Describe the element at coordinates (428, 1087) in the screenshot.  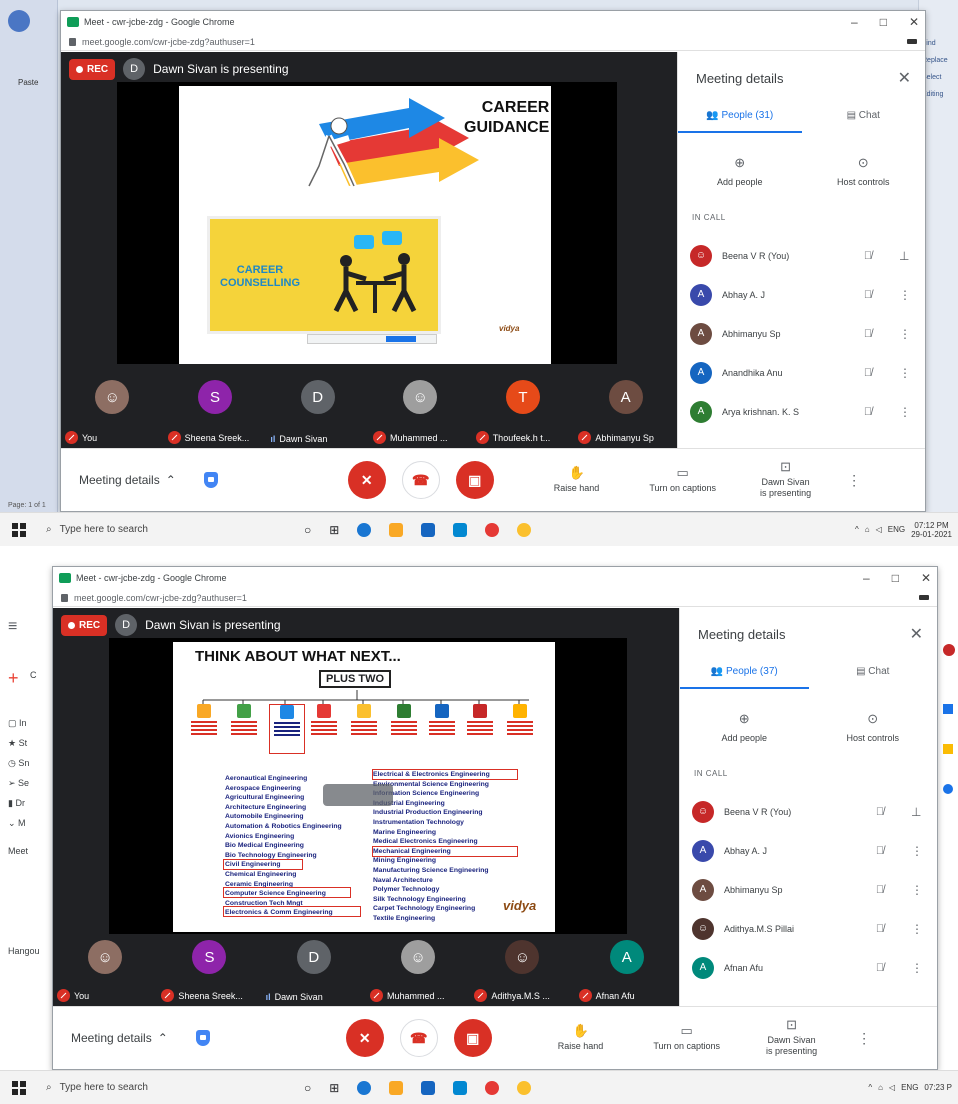
I see `store-icon` at that location.